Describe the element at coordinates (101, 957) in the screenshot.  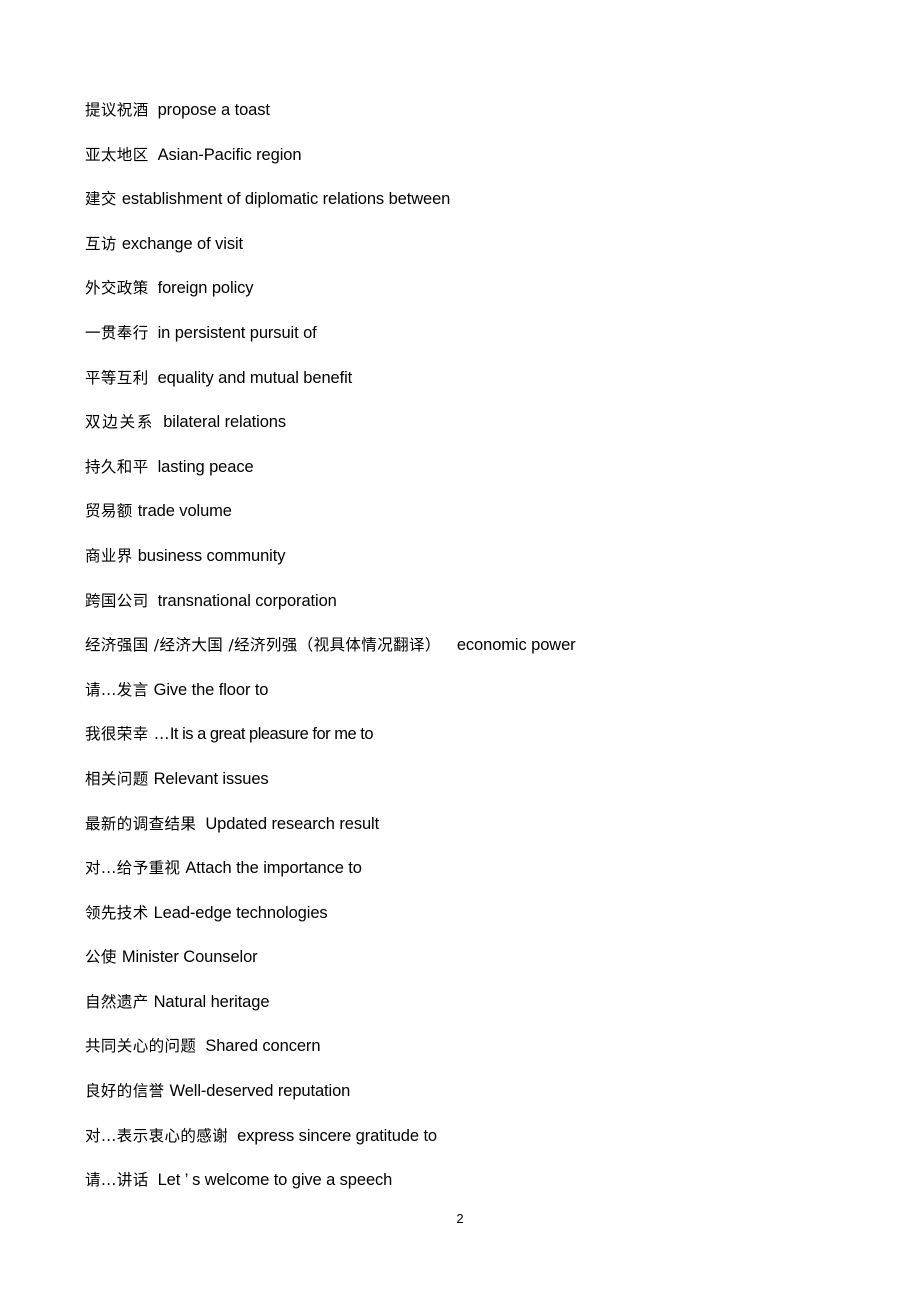
I see `glossary-term: 公使` at that location.